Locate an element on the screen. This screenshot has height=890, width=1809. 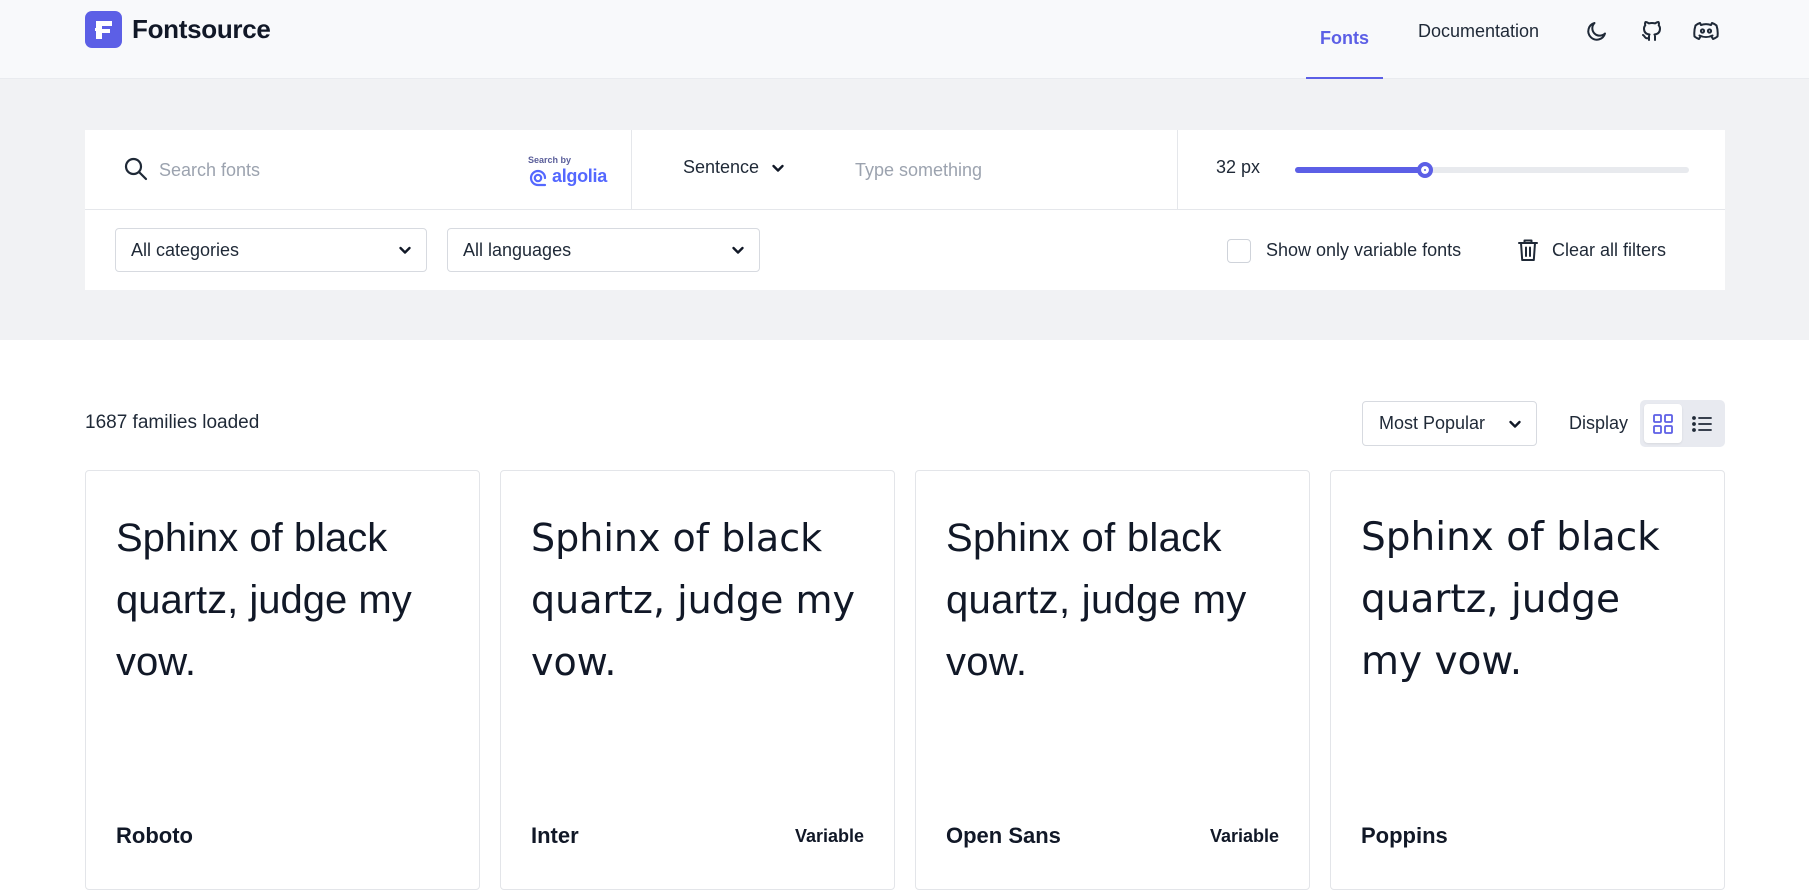
trash-icon is located at coordinates (1528, 250).